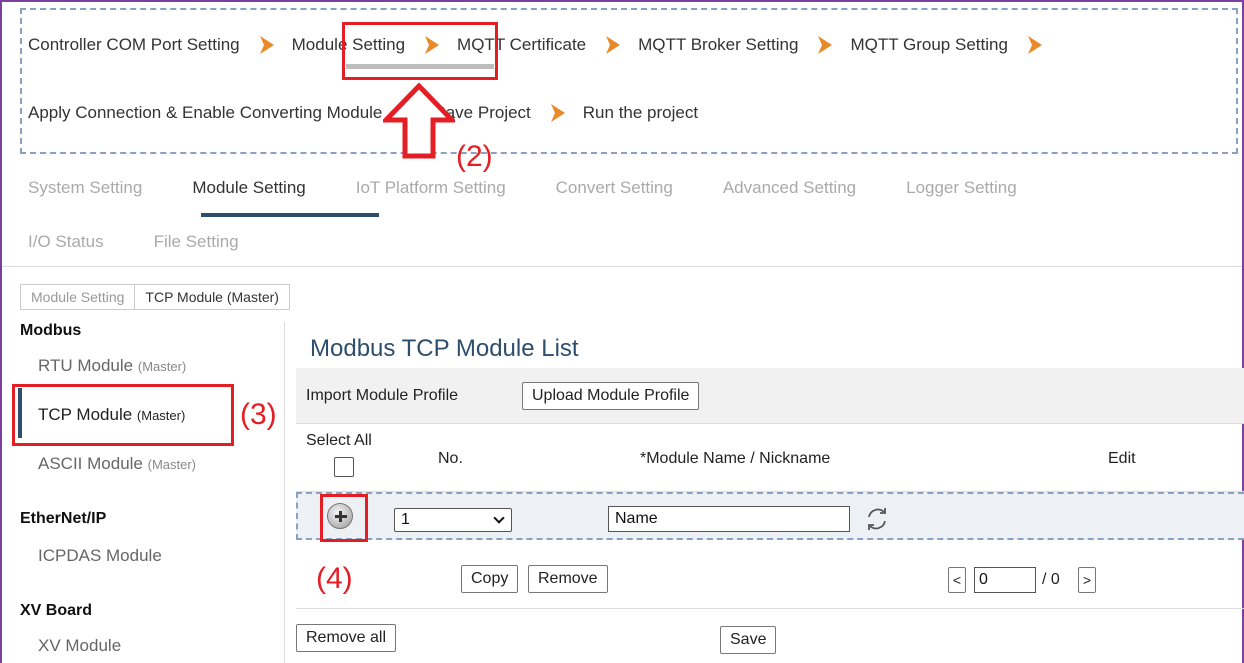 This screenshot has width=1244, height=663. Describe the element at coordinates (1122, 458) in the screenshot. I see `column-header-edit: Edit` at that location.